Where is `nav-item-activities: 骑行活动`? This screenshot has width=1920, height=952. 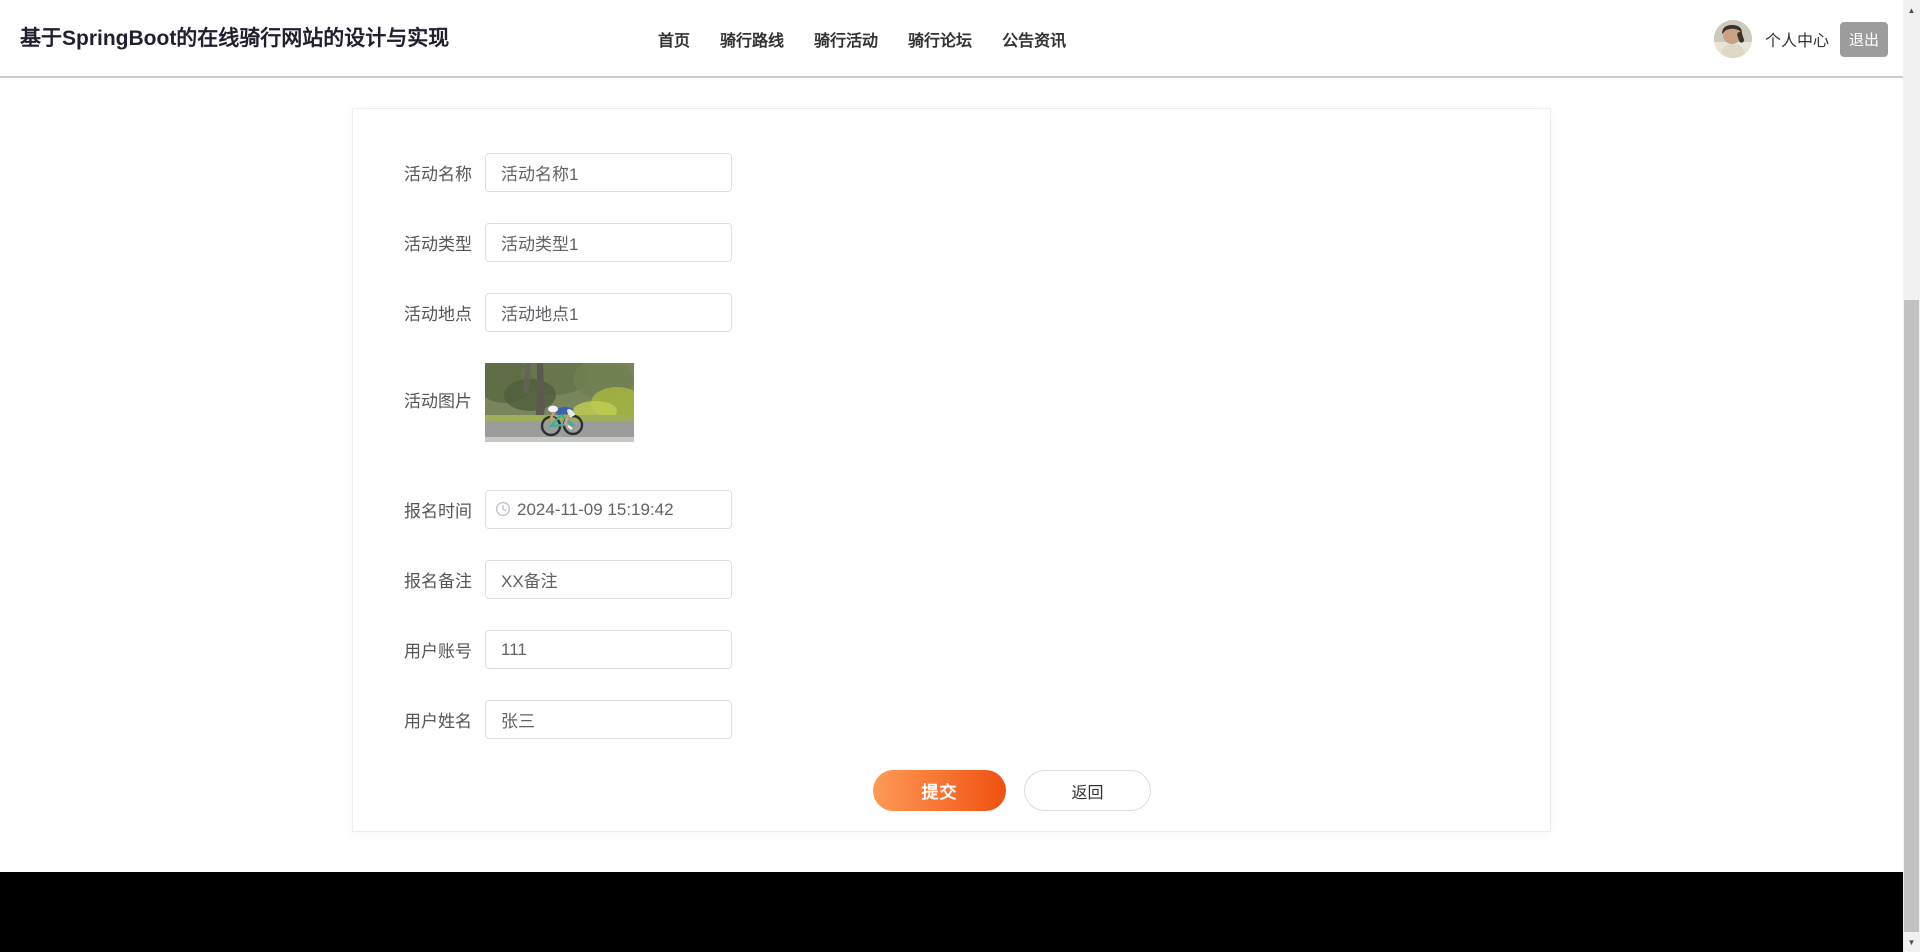 nav-item-activities: 骑行活动 is located at coordinates (846, 39).